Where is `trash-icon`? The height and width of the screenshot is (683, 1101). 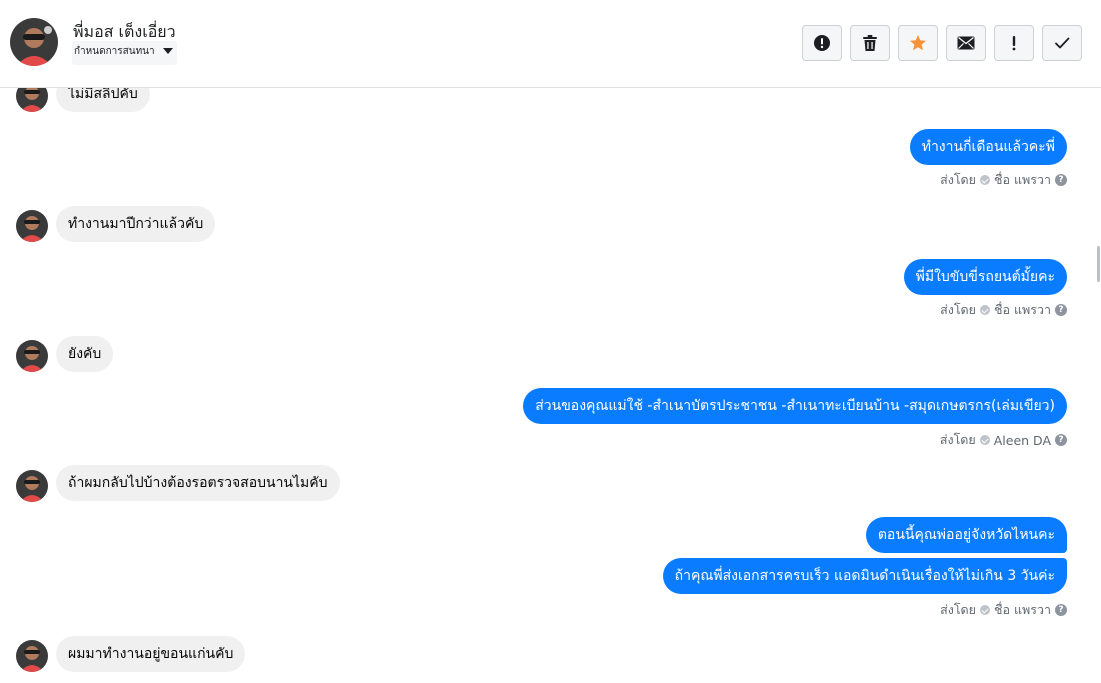 trash-icon is located at coordinates (870, 43).